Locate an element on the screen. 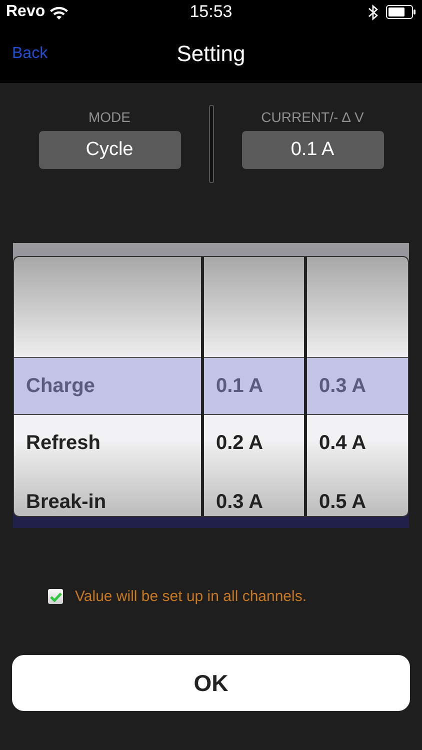  bluetooth-icon is located at coordinates (373, 12).